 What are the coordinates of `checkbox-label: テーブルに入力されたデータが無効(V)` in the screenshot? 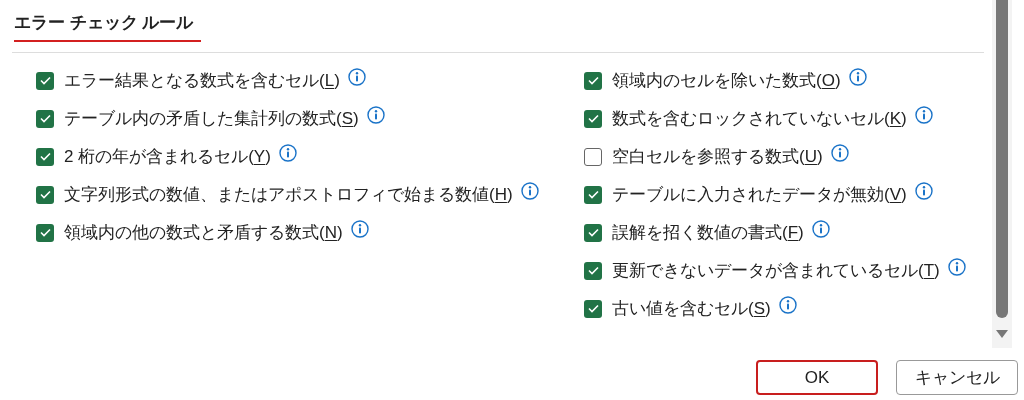 It's located at (759, 194).